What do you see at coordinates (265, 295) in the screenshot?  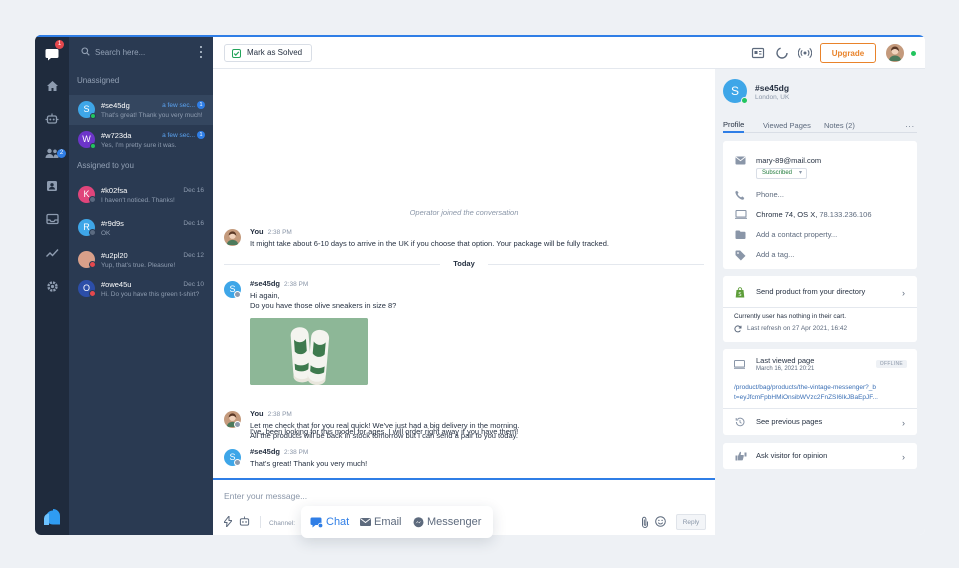 I see `message-text: Hi again,` at bounding box center [265, 295].